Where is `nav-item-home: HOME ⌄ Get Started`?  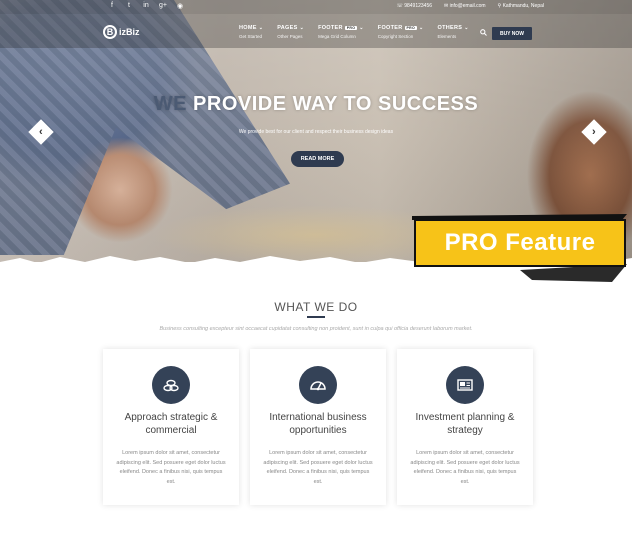
nav-item-home: HOME ⌄ Get Started is located at coordinates (251, 32).